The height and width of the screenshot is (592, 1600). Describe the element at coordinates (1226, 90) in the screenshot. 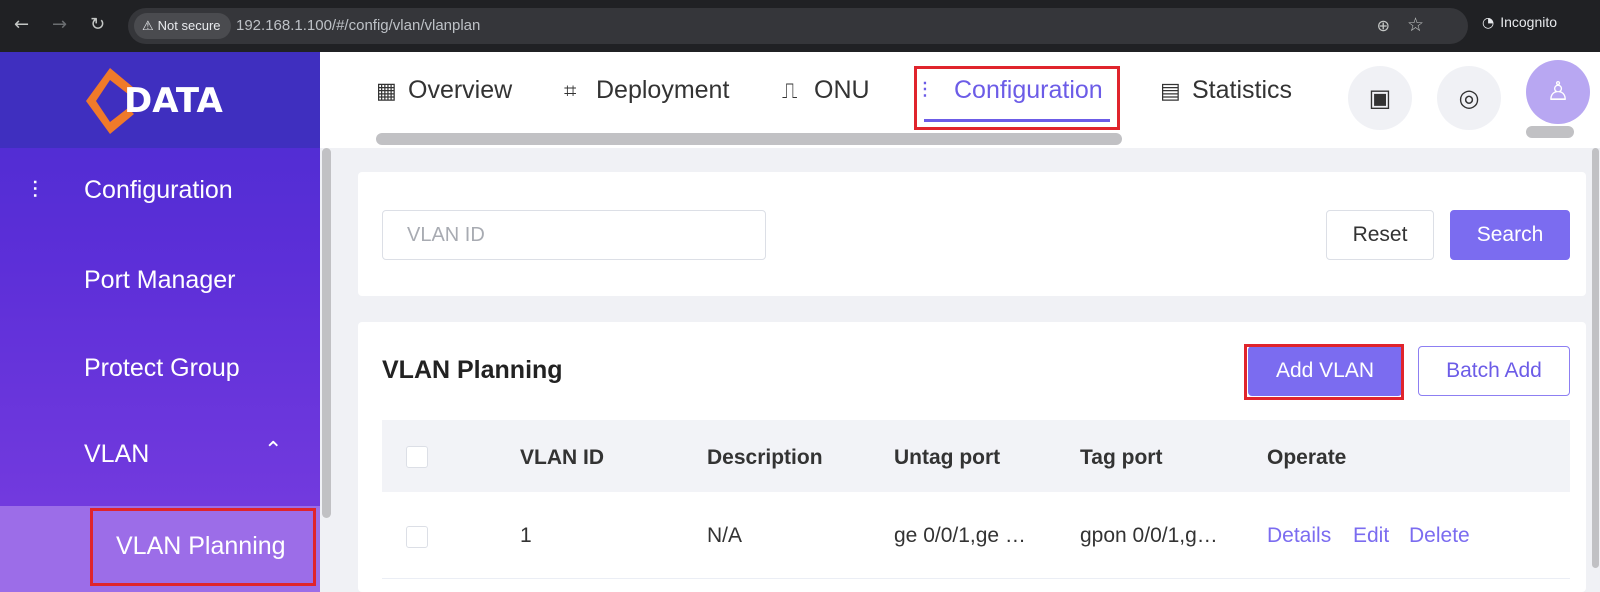

I see `tab-statistics: ▤ Statistics` at that location.